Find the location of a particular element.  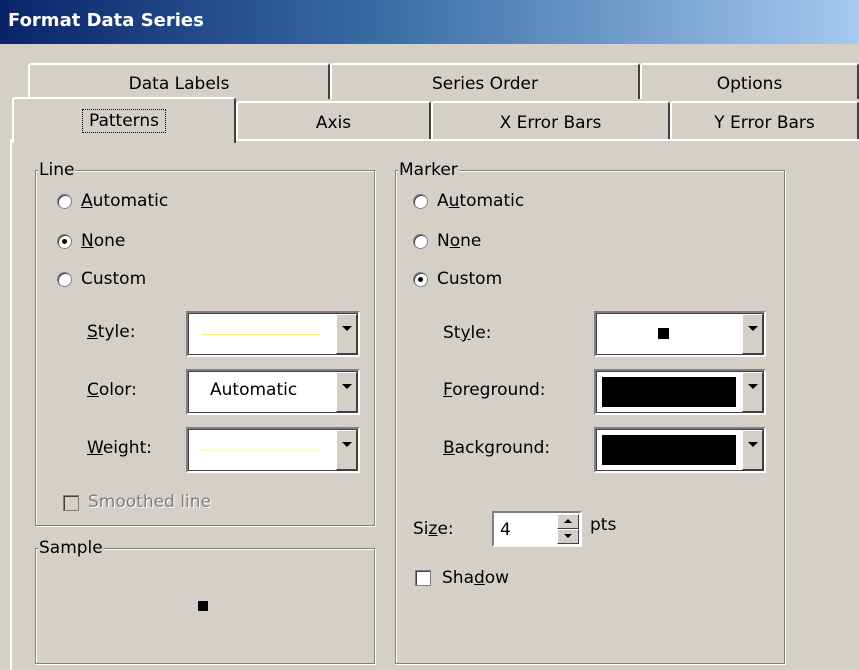

marker-square-icon is located at coordinates (663, 333).